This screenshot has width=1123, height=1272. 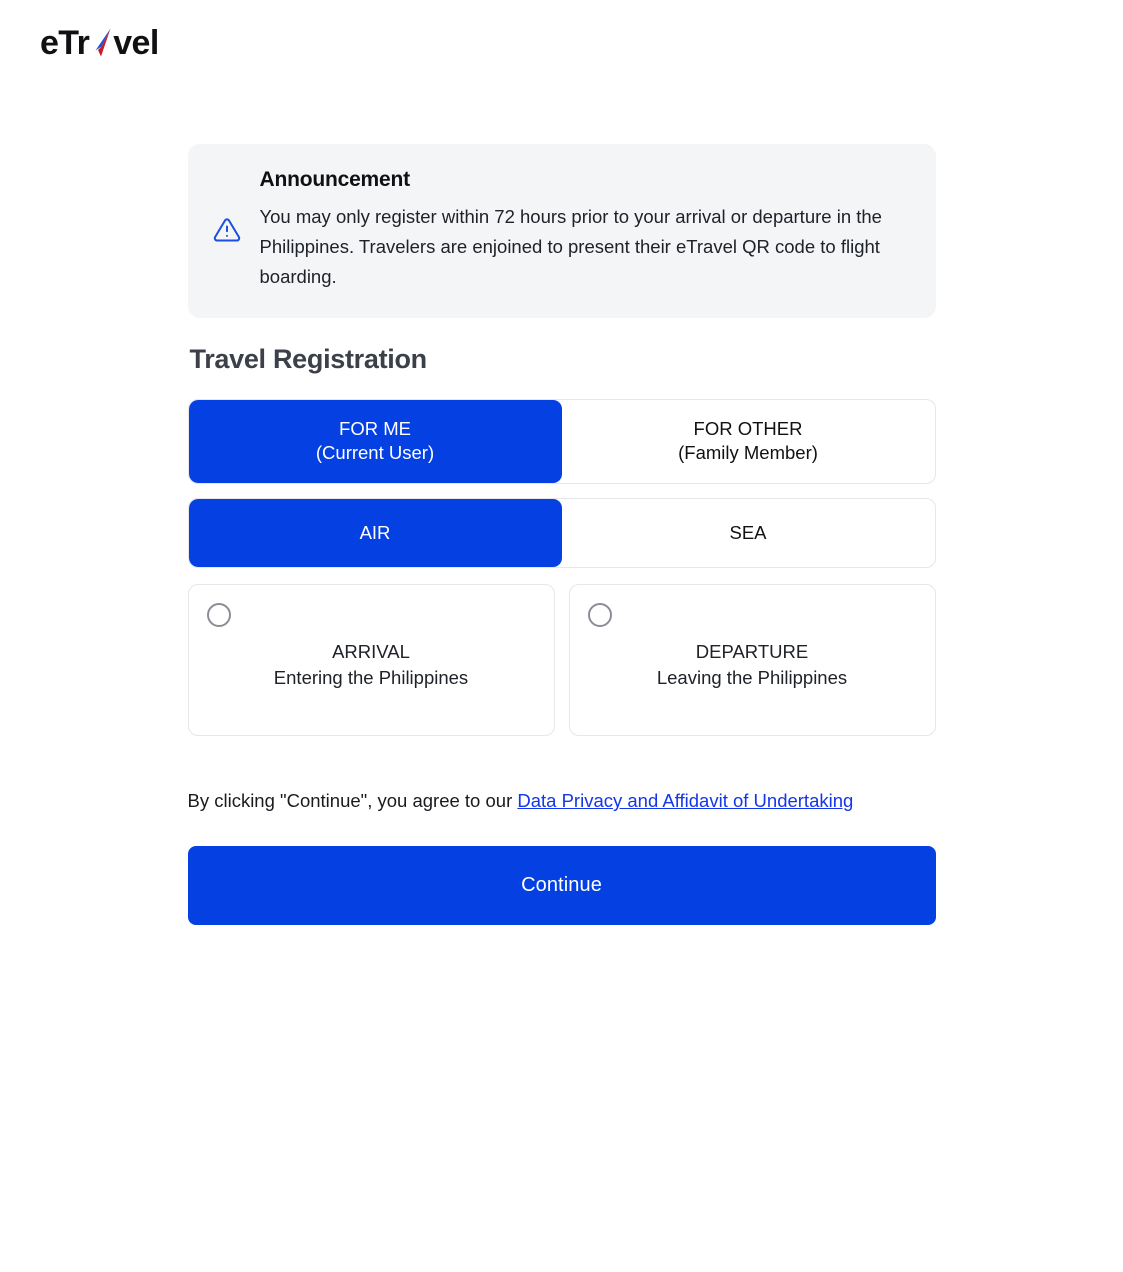 I want to click on direction-card-departure-title: DEPARTURE, so click(x=752, y=652).